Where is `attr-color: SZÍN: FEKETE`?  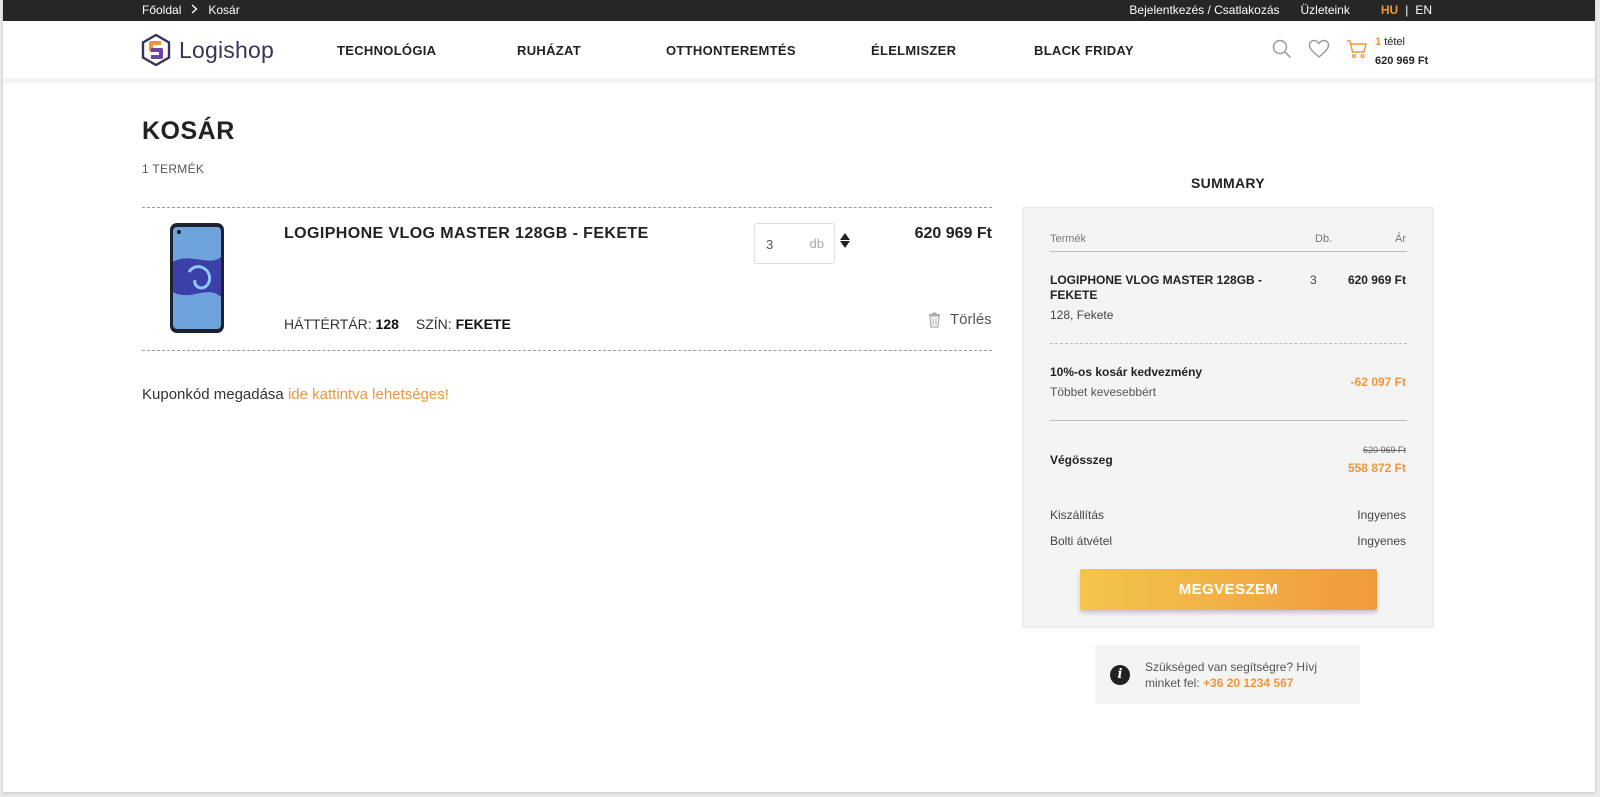 attr-color: SZÍN: FEKETE is located at coordinates (463, 324).